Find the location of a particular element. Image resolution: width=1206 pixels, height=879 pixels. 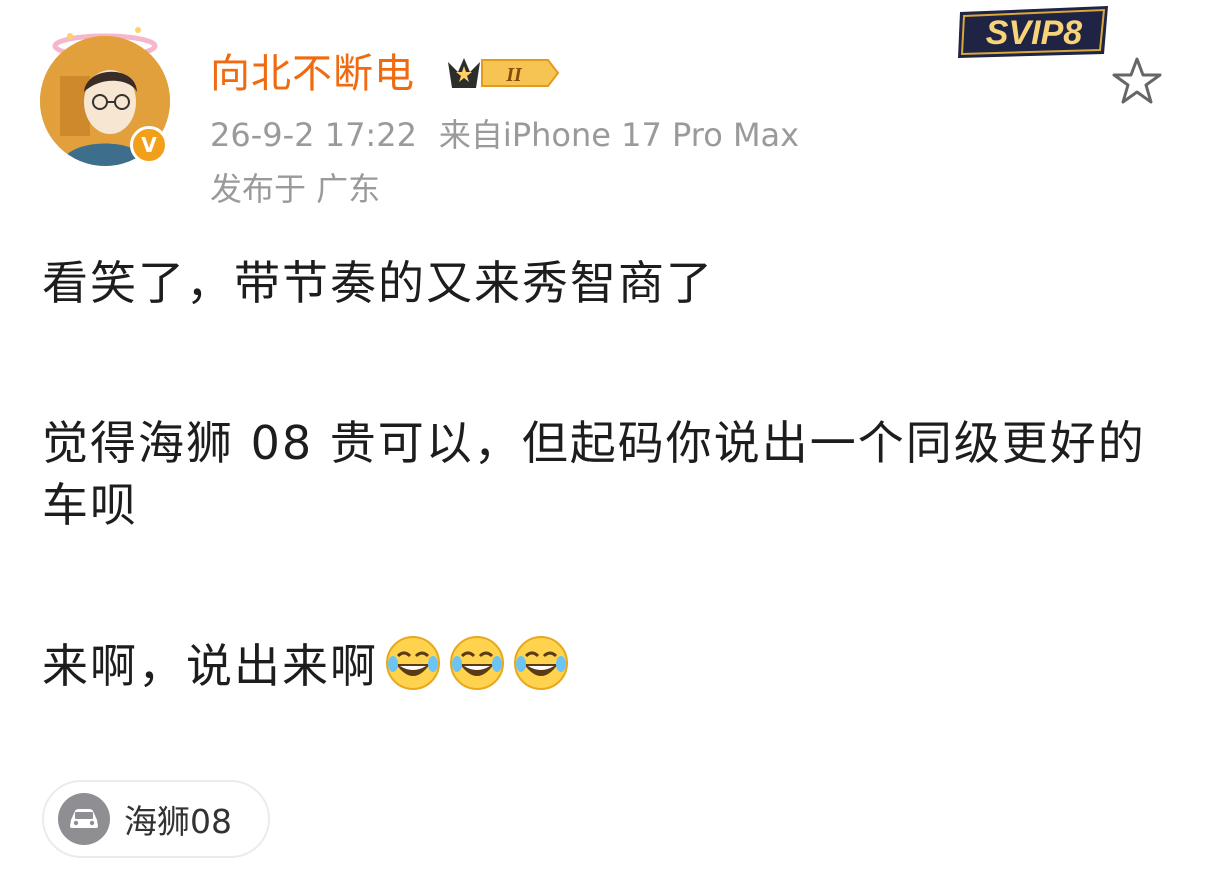

svip-badge-text: SVIP8 is located at coordinates (1034, 33).